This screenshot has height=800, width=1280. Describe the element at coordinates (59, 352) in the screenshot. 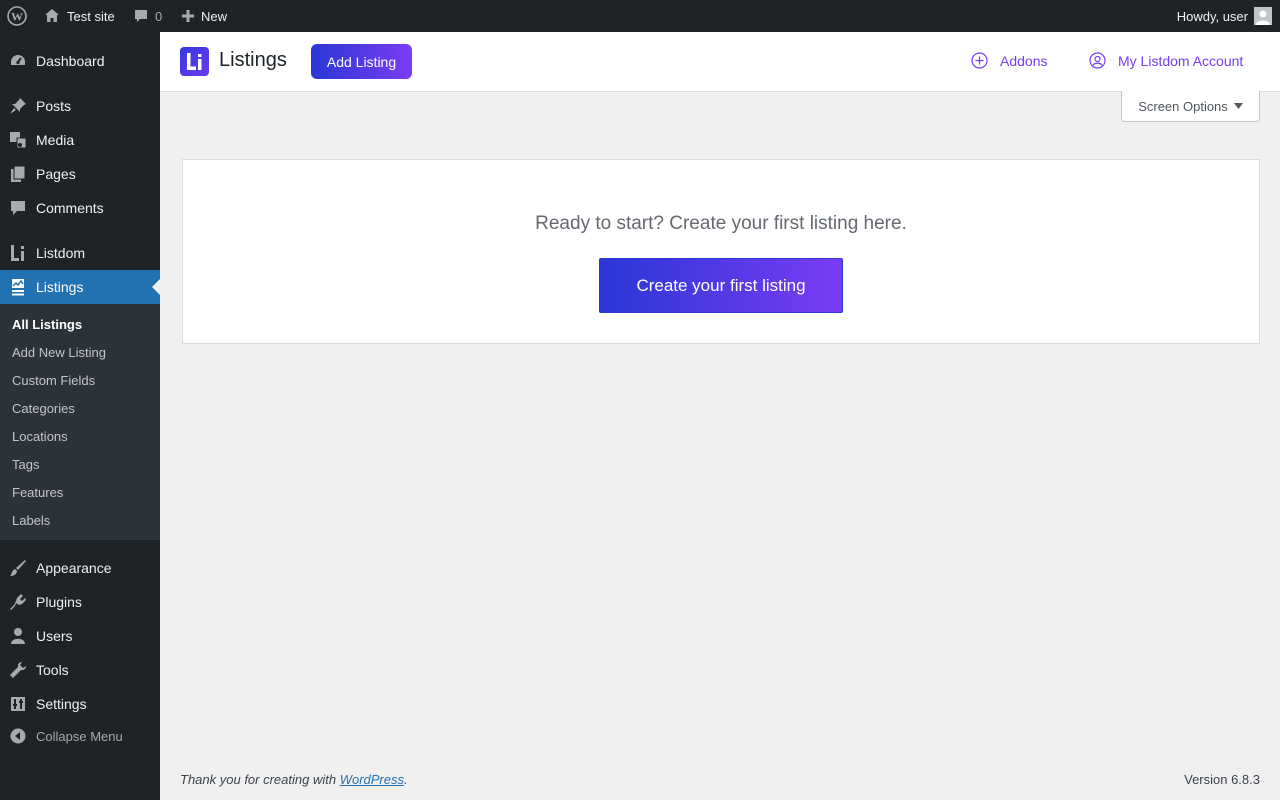

I see `submenu-add-new-listing: Add New Listing` at that location.